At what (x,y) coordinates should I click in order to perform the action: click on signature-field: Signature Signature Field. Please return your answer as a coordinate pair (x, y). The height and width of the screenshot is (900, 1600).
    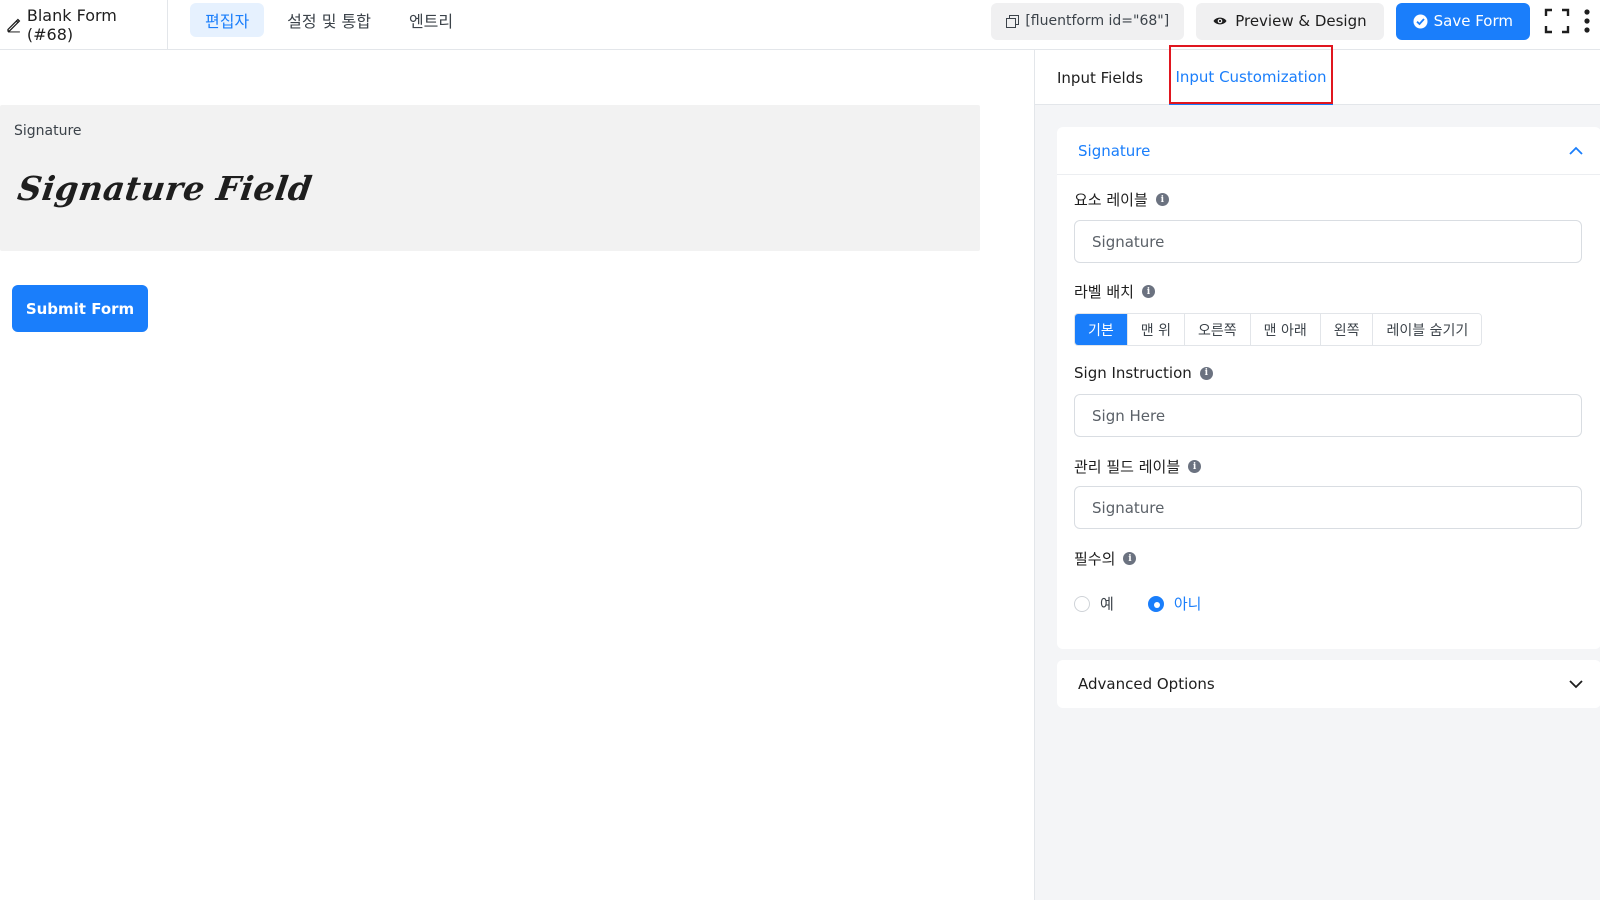
    Looking at the image, I should click on (490, 178).